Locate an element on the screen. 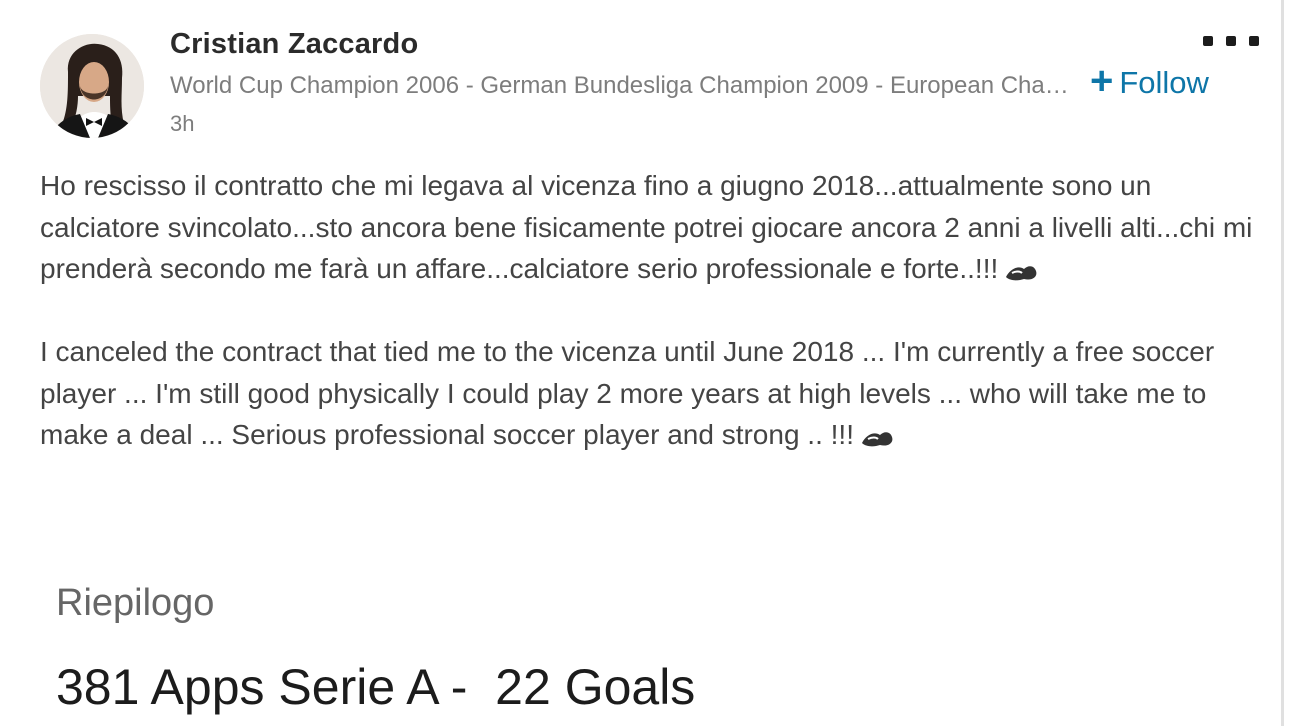 Image resolution: width=1290 pixels, height=726 pixels. author-avatar is located at coordinates (92, 86).